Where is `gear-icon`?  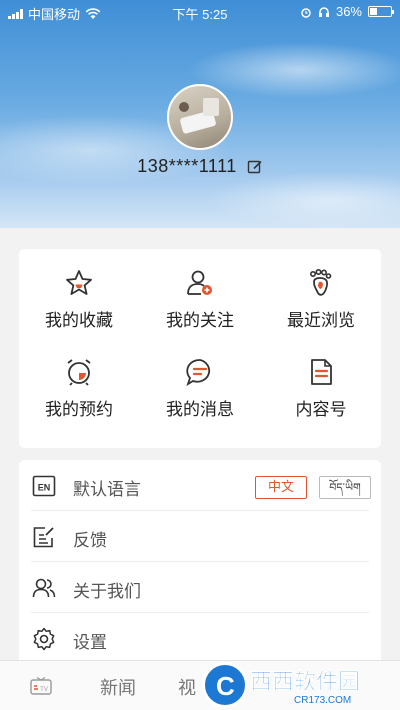
gear-icon is located at coordinates (44, 639).